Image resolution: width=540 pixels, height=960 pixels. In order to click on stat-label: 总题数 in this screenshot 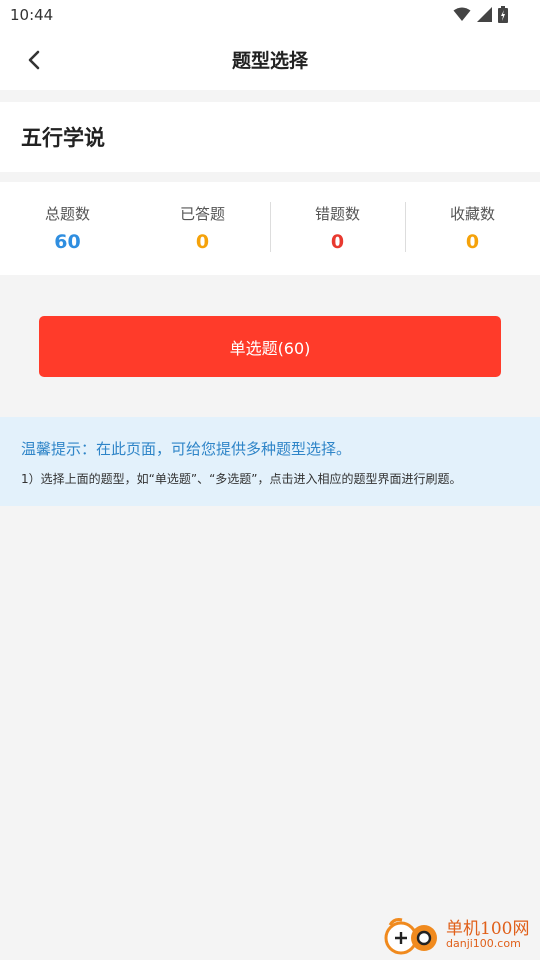, I will do `click(67, 214)`.